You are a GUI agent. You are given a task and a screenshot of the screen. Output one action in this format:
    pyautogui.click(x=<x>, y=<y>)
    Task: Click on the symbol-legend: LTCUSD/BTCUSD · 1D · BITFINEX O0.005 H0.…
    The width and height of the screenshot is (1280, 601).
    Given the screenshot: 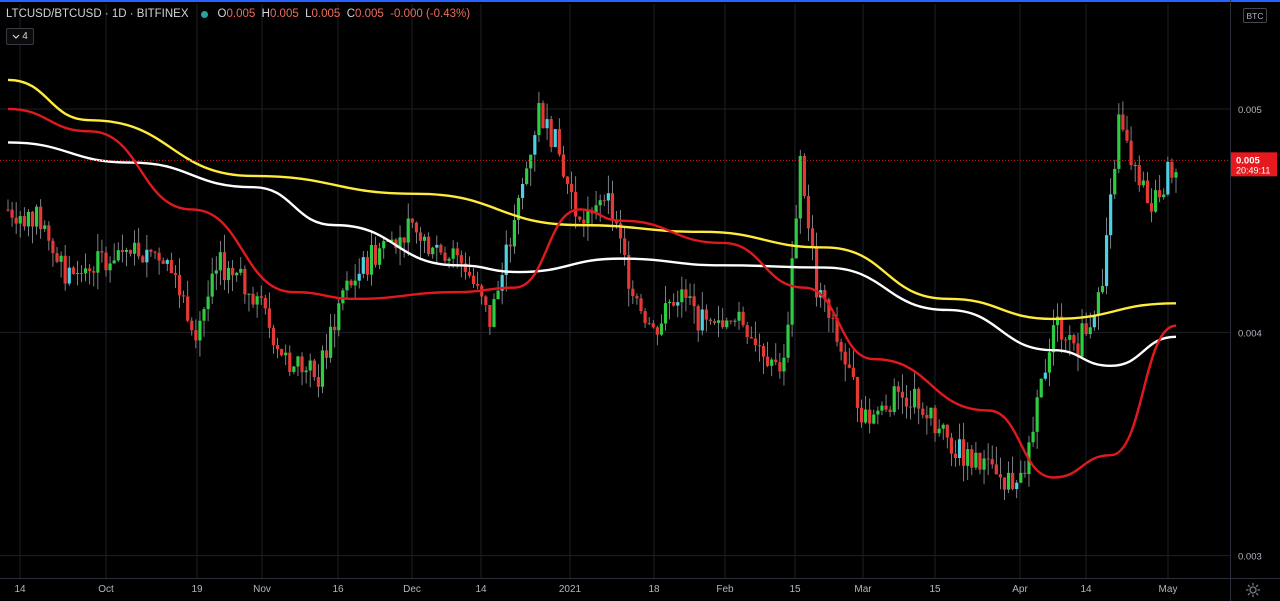 What is the action you would take?
    pyautogui.click(x=238, y=14)
    